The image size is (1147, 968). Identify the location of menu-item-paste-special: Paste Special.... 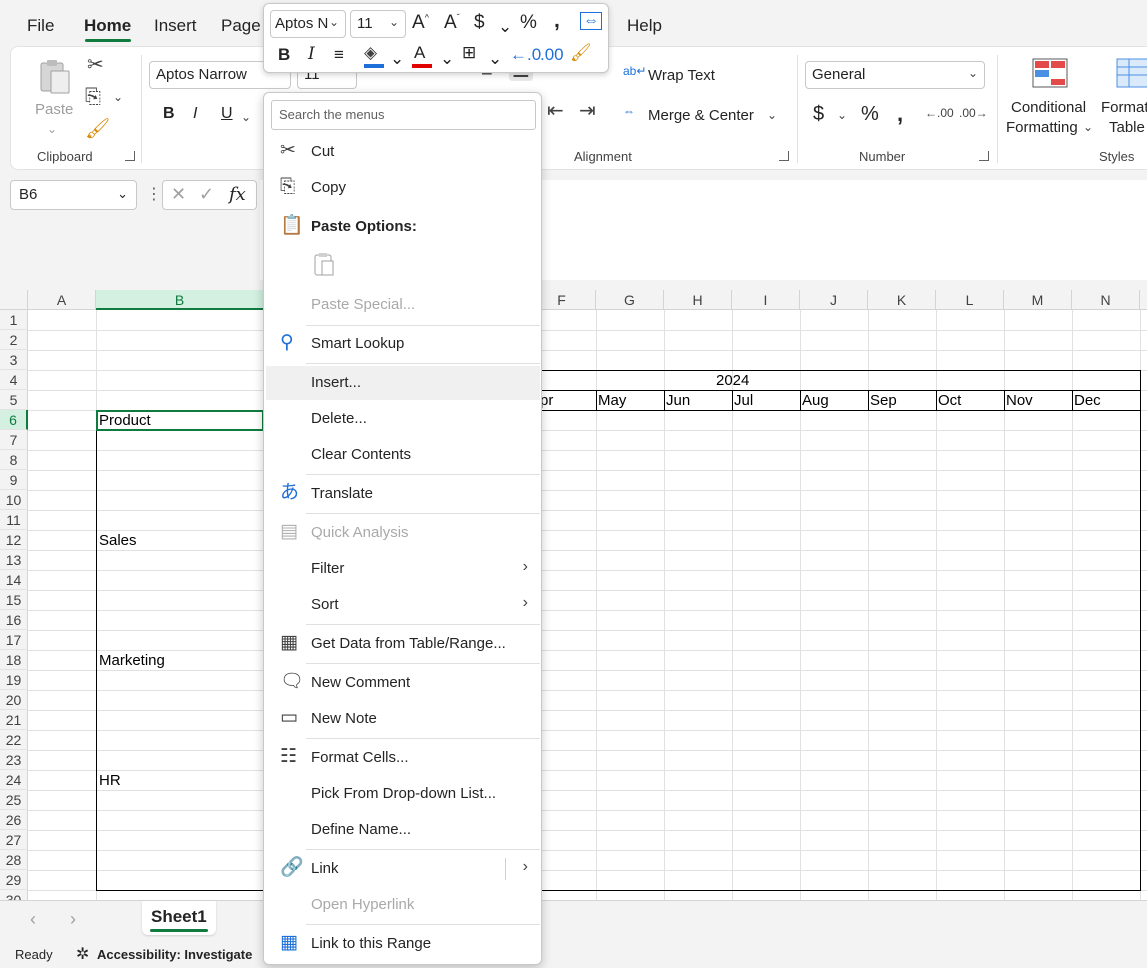
(403, 305).